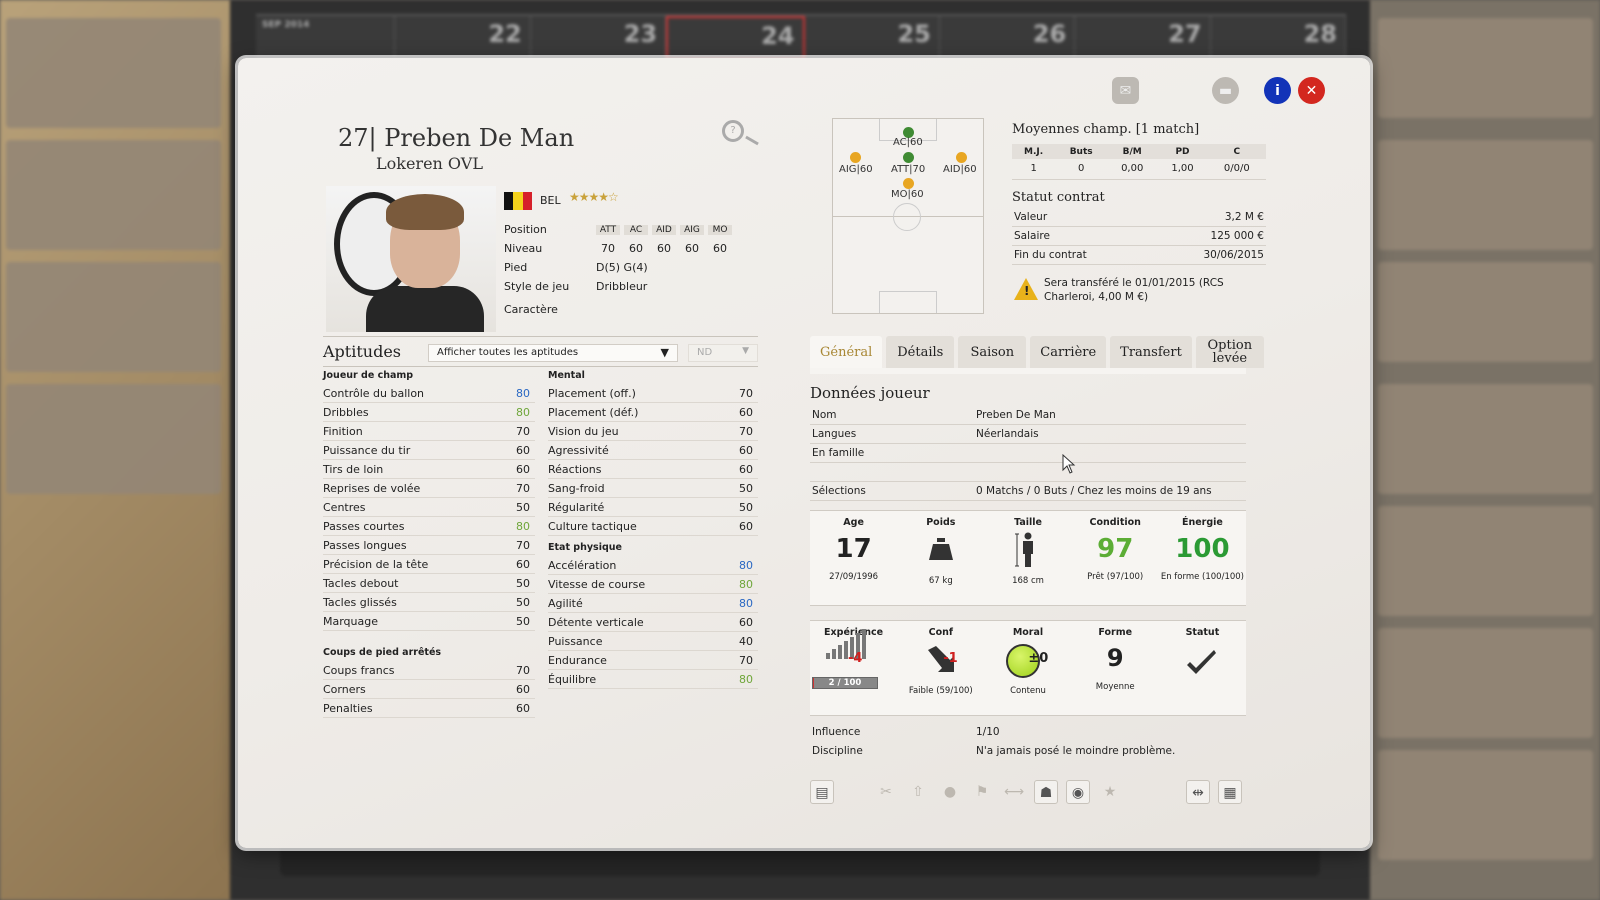  What do you see at coordinates (594, 197) in the screenshot?
I see `star-rating: ★★★★☆` at bounding box center [594, 197].